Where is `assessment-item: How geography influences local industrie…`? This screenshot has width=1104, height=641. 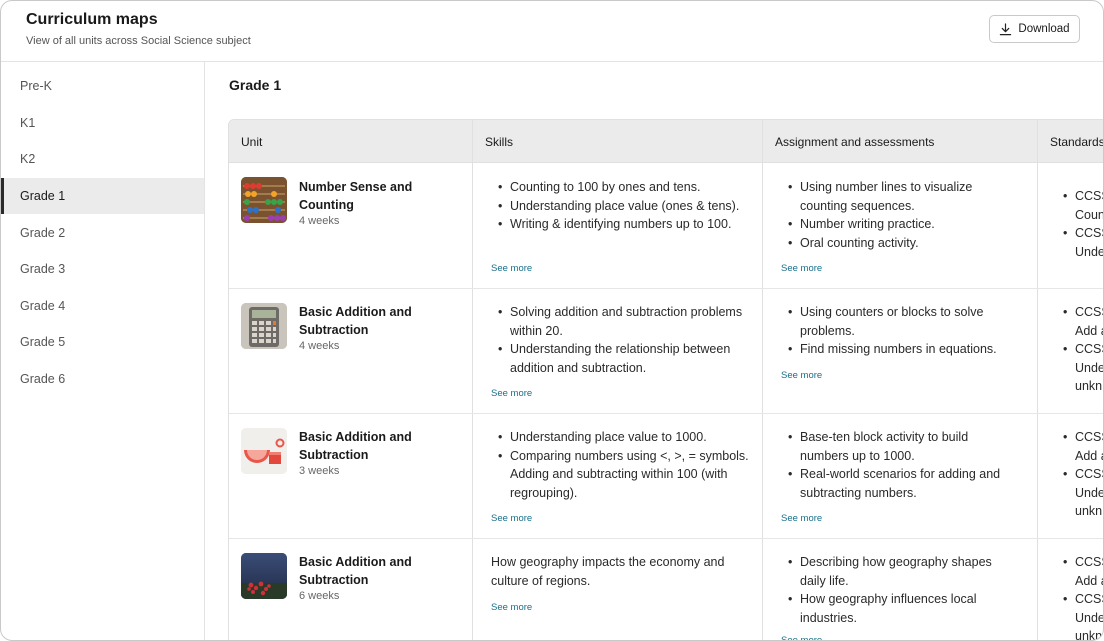
assessment-item: How geography influences local industrie… is located at coordinates (897, 608).